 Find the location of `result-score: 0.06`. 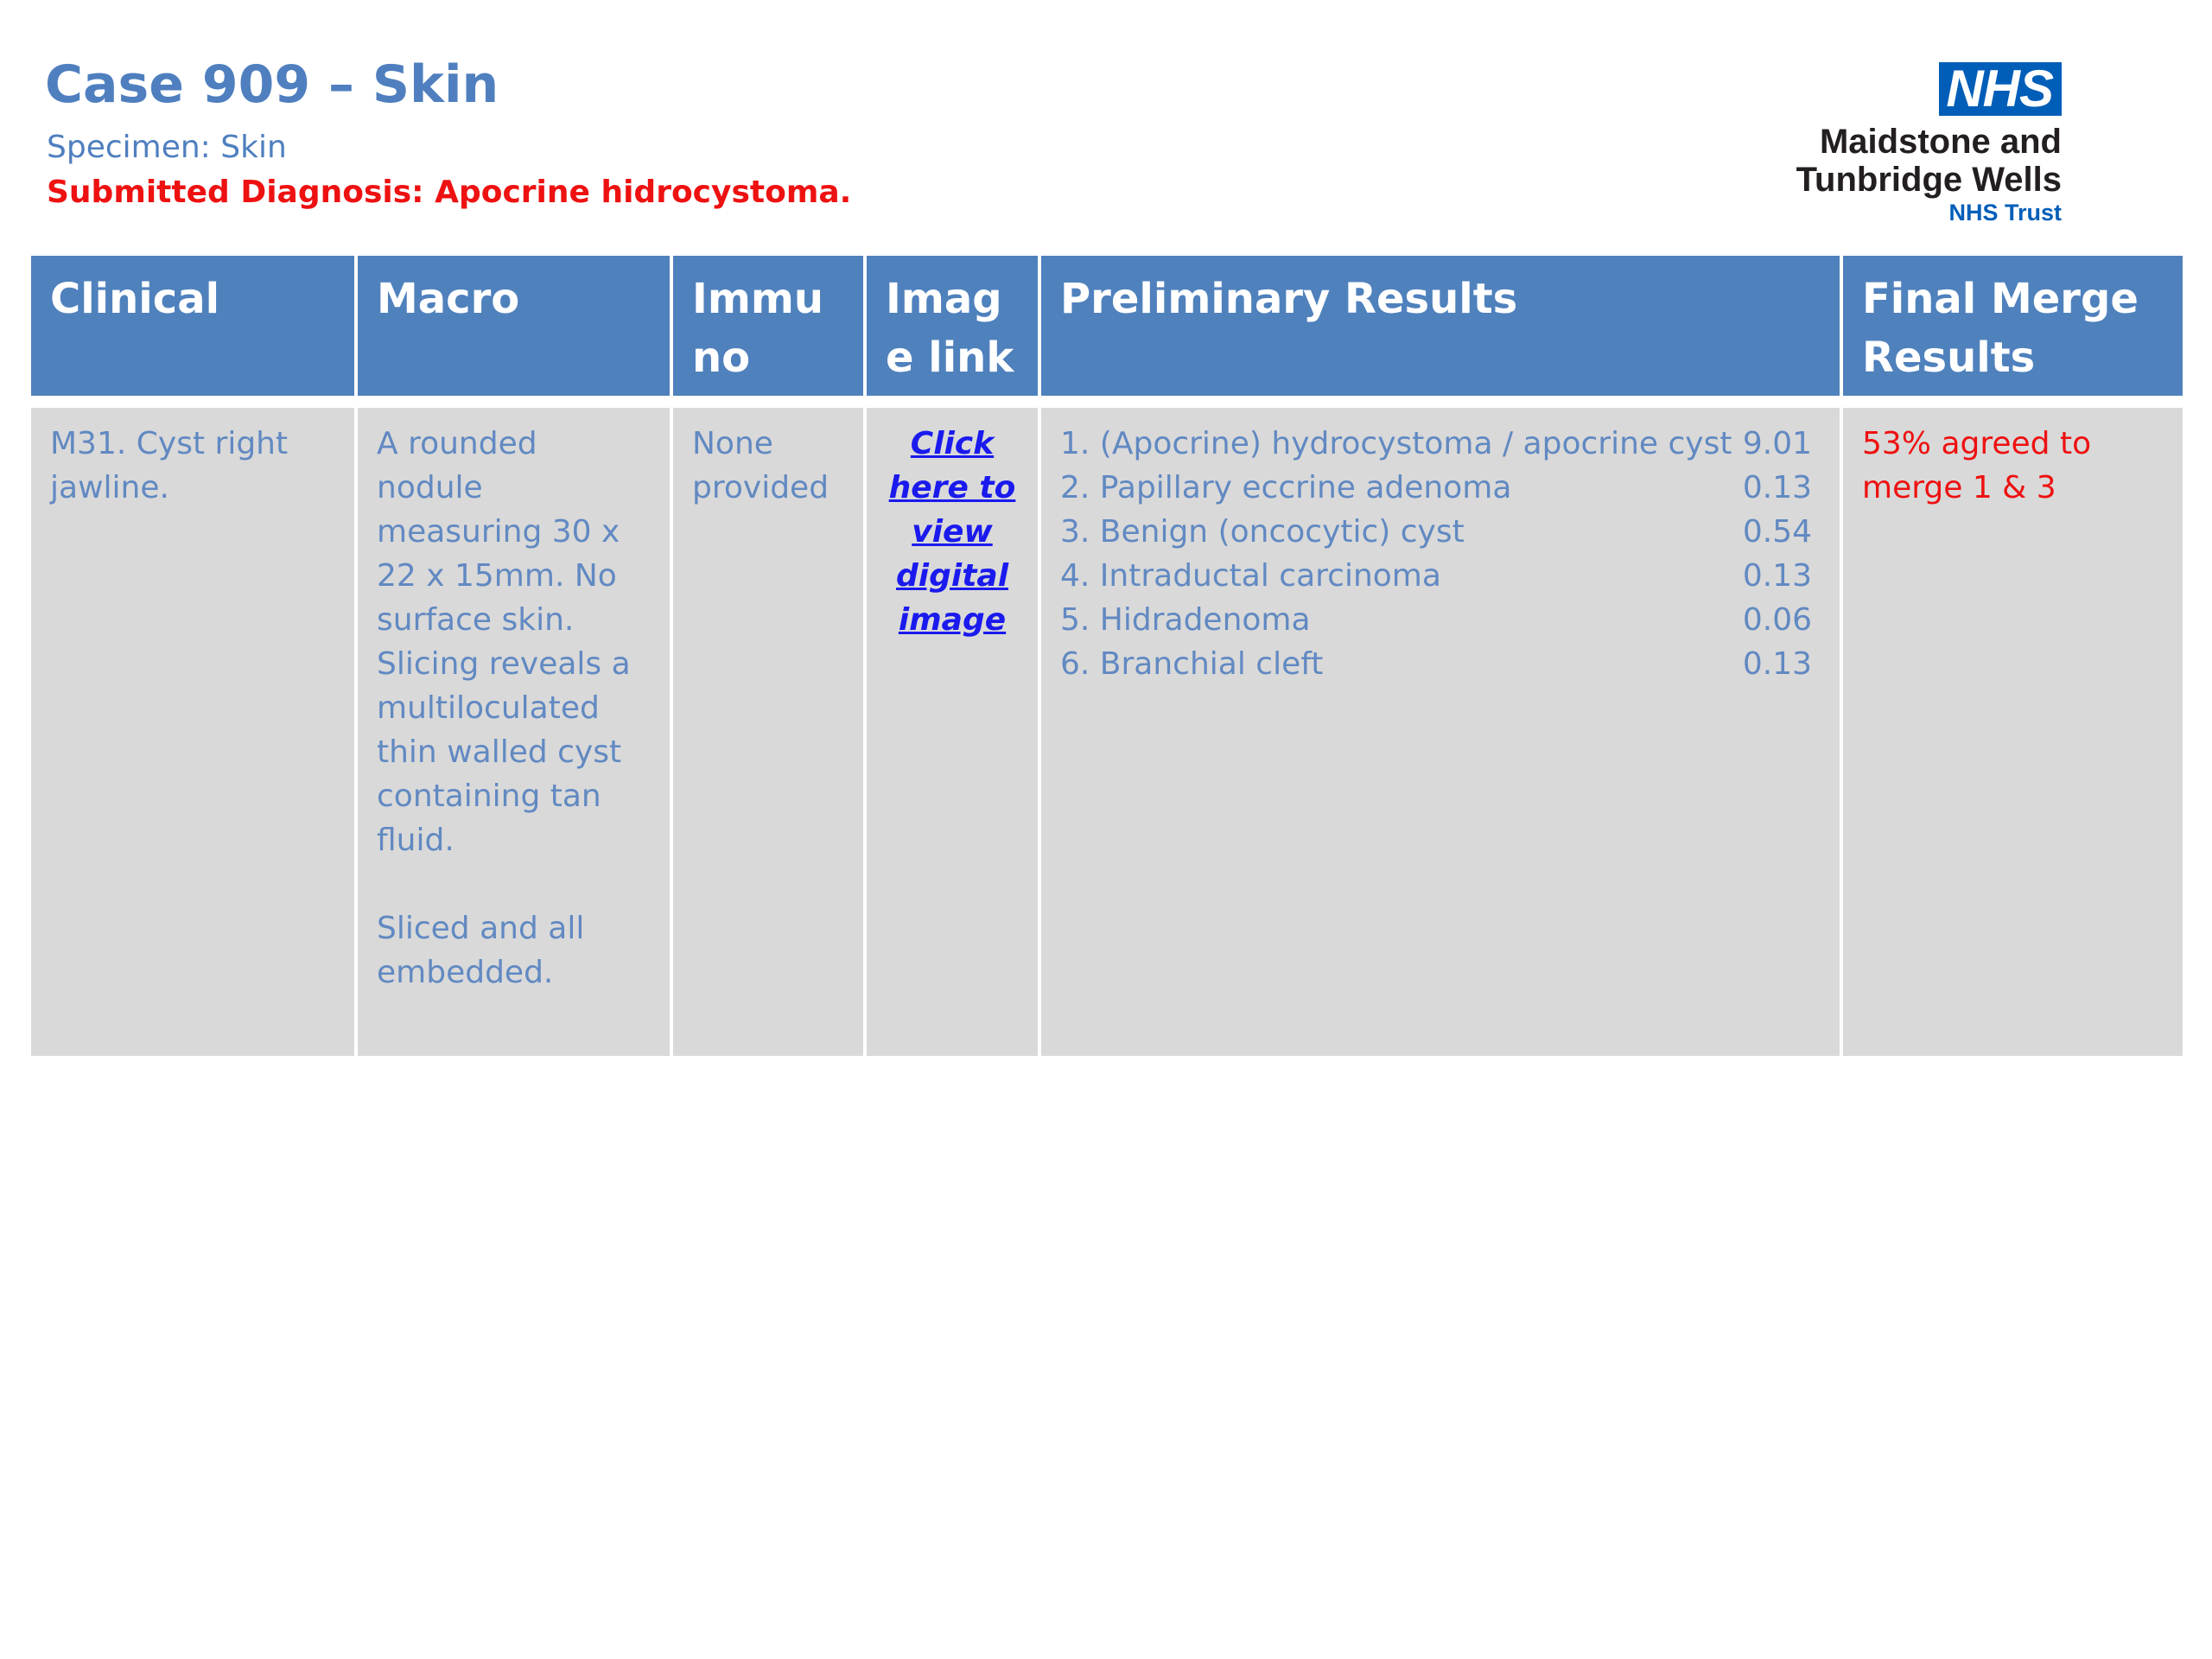

result-score: 0.06 is located at coordinates (1777, 620).